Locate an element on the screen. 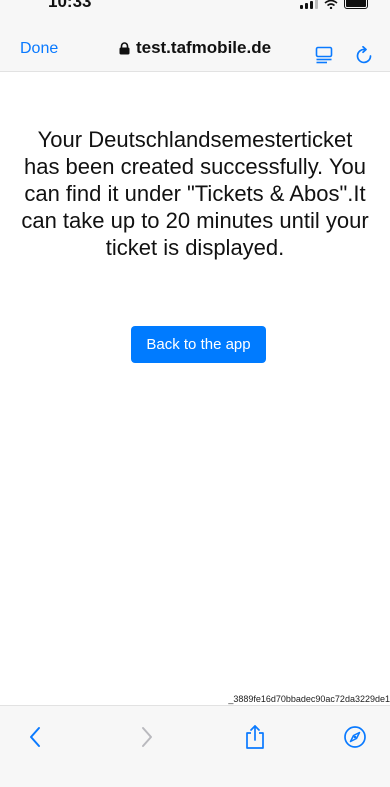 This screenshot has height=787, width=390. status-bar: 10:33 is located at coordinates (195, 7).